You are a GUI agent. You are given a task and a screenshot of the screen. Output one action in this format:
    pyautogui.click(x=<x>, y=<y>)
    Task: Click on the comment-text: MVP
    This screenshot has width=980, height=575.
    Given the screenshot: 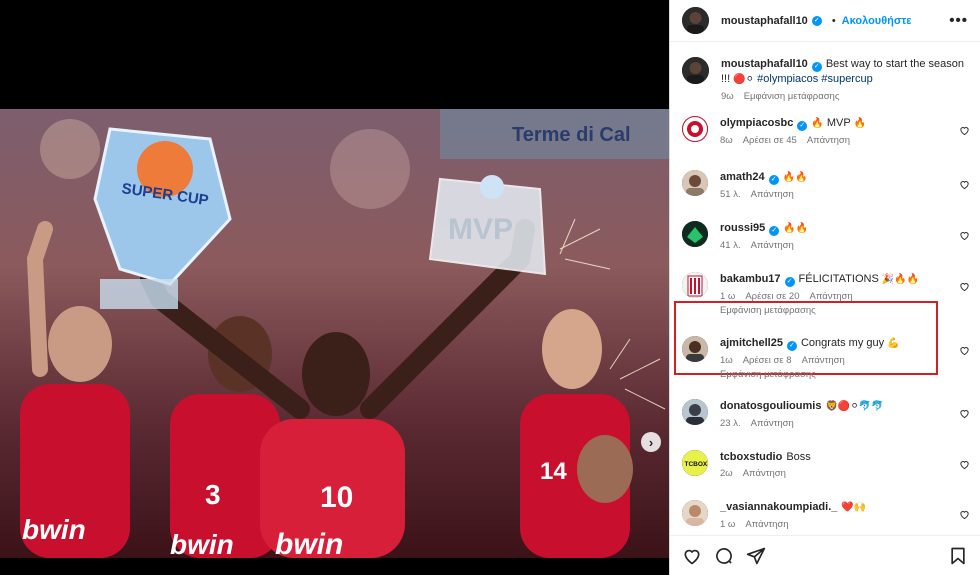 What is the action you would take?
    pyautogui.click(x=838, y=123)
    